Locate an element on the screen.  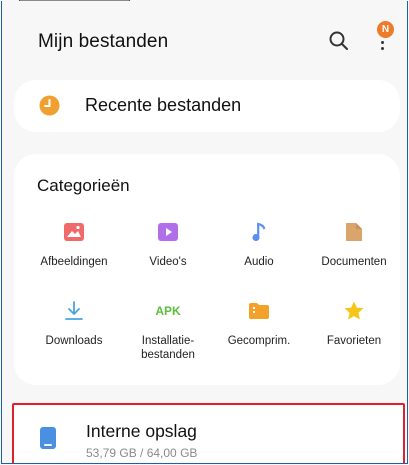
category-label: Gecomprim. is located at coordinates (259, 341).